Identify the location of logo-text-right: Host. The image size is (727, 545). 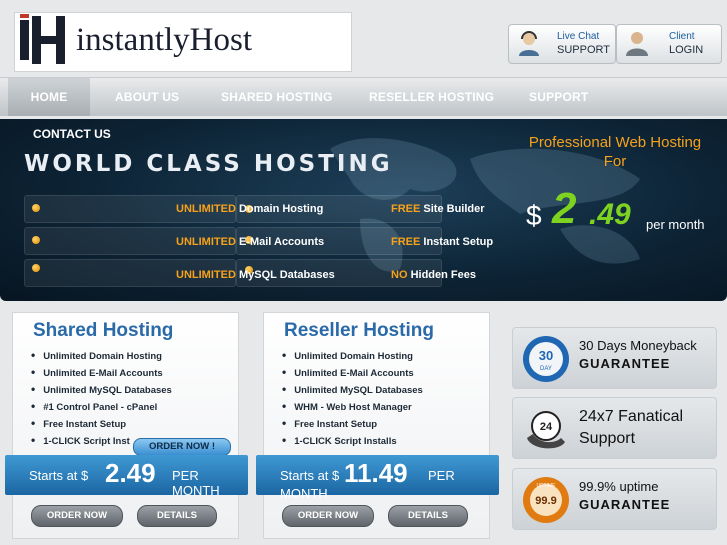
(221, 40).